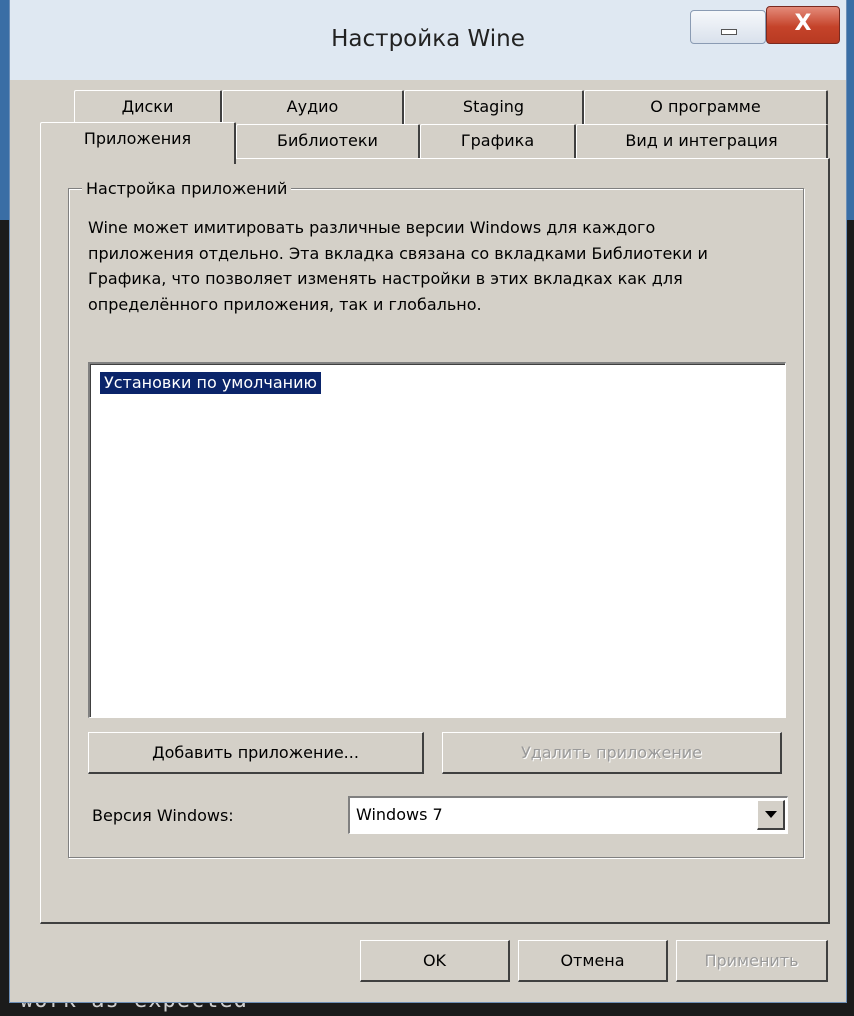  What do you see at coordinates (771, 815) in the screenshot?
I see `chevron-down-icon` at bounding box center [771, 815].